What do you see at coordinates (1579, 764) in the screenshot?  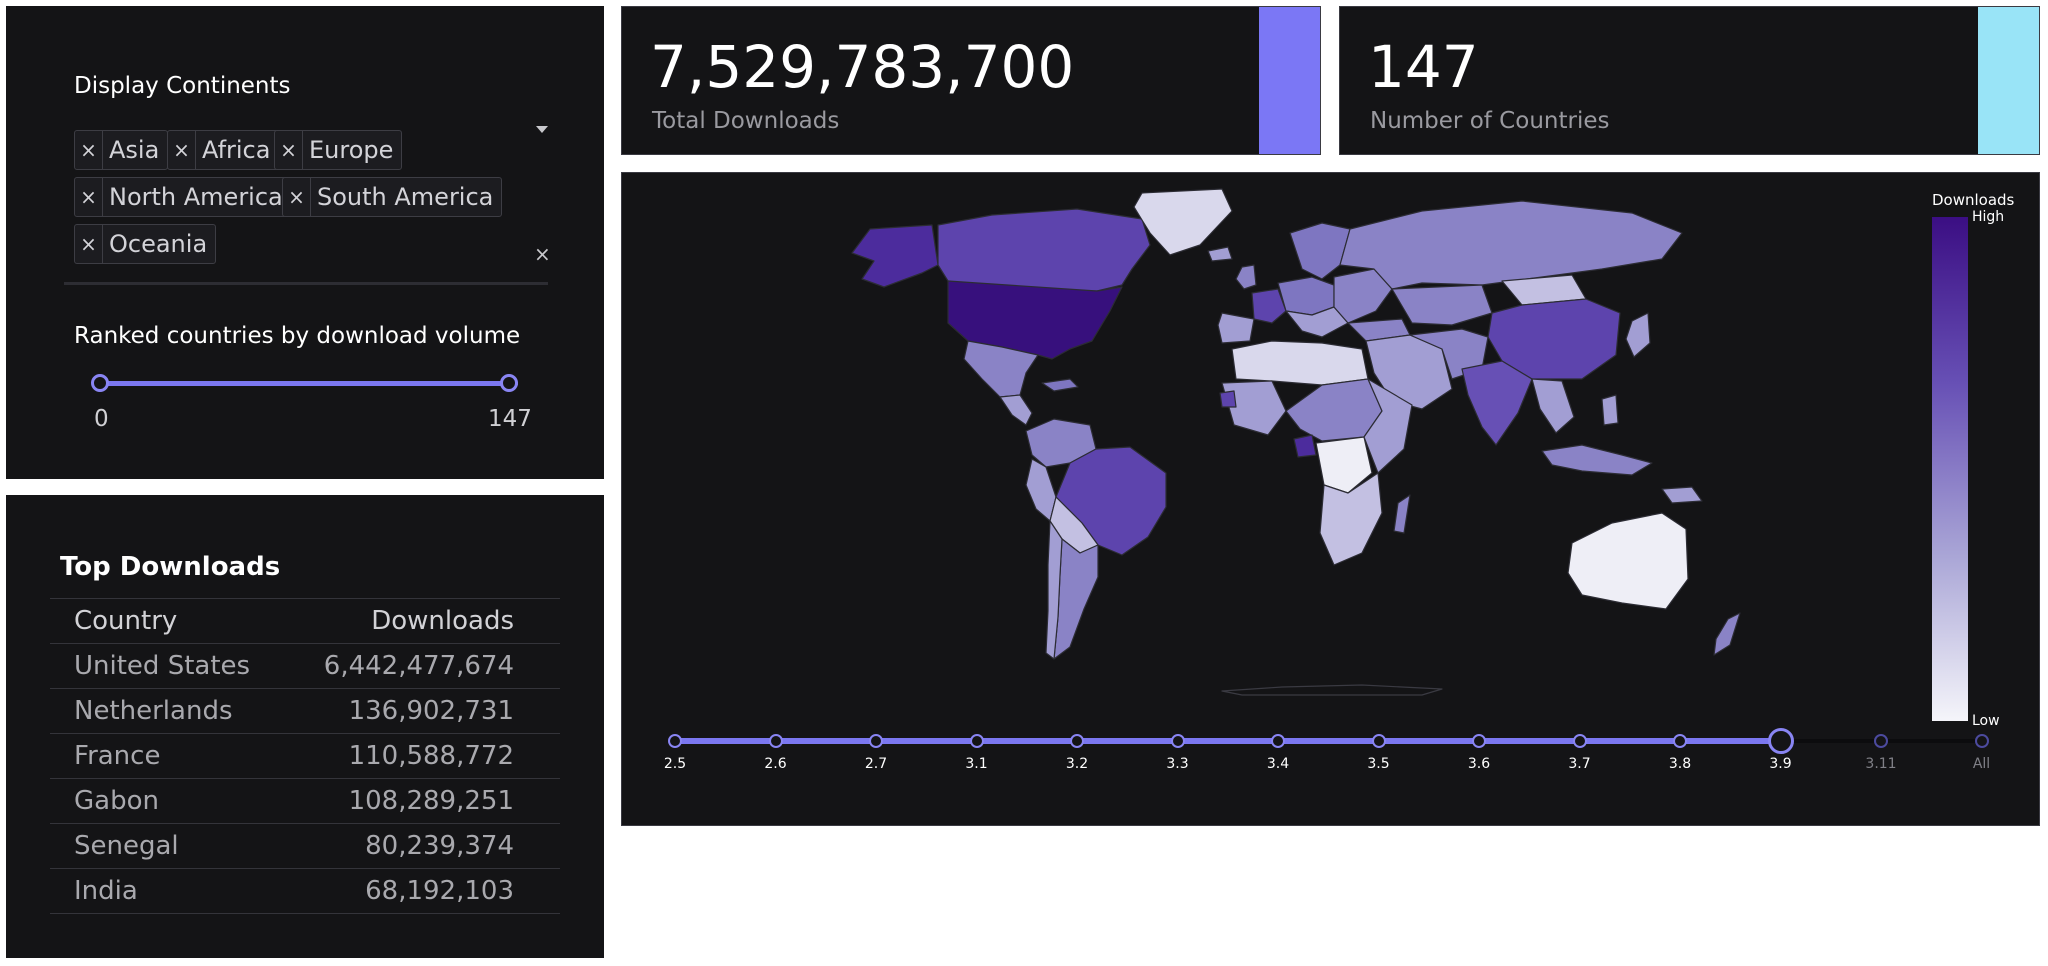 I see `version-step-label: 3.7` at bounding box center [1579, 764].